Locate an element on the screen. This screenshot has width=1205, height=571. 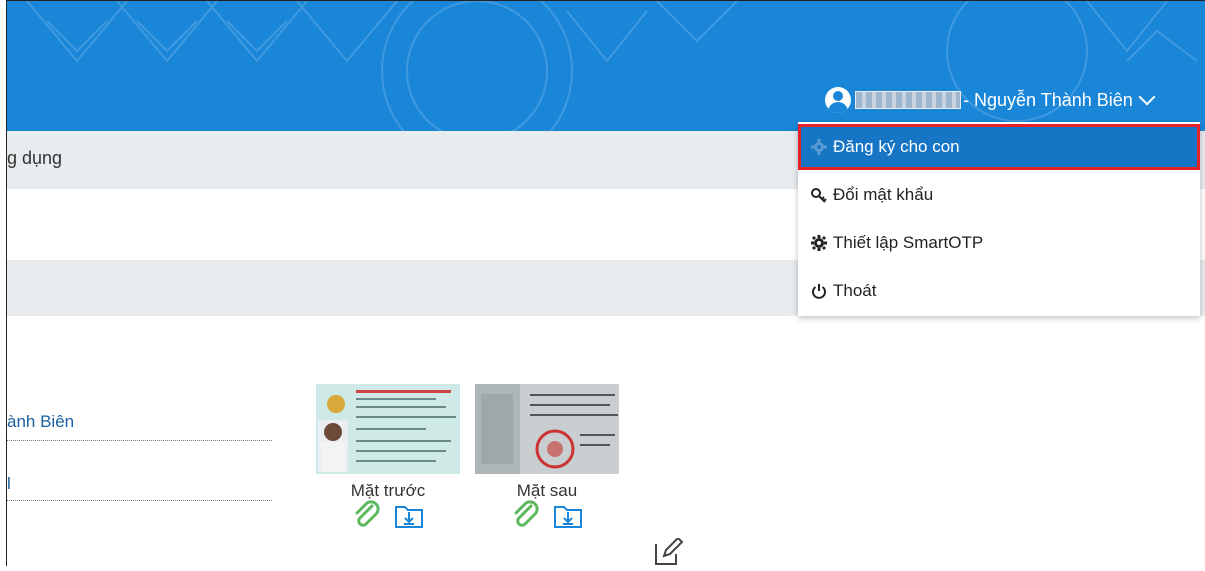
user-name: - Nguyễn Thành Biên is located at coordinates (1048, 99).